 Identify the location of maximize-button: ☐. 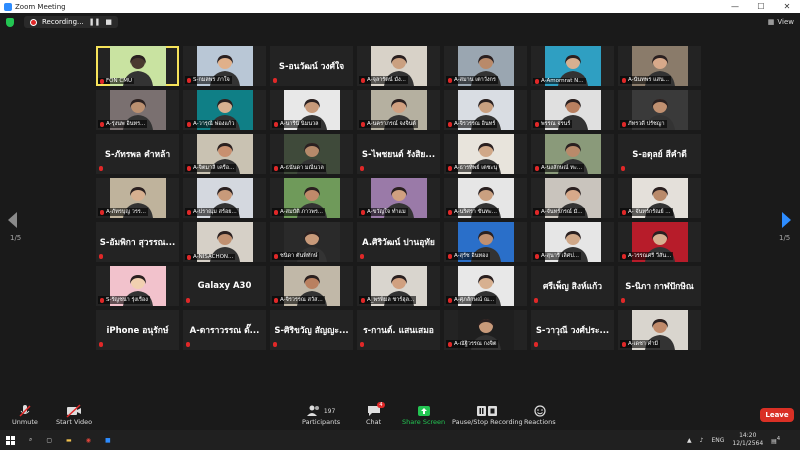
(761, 6).